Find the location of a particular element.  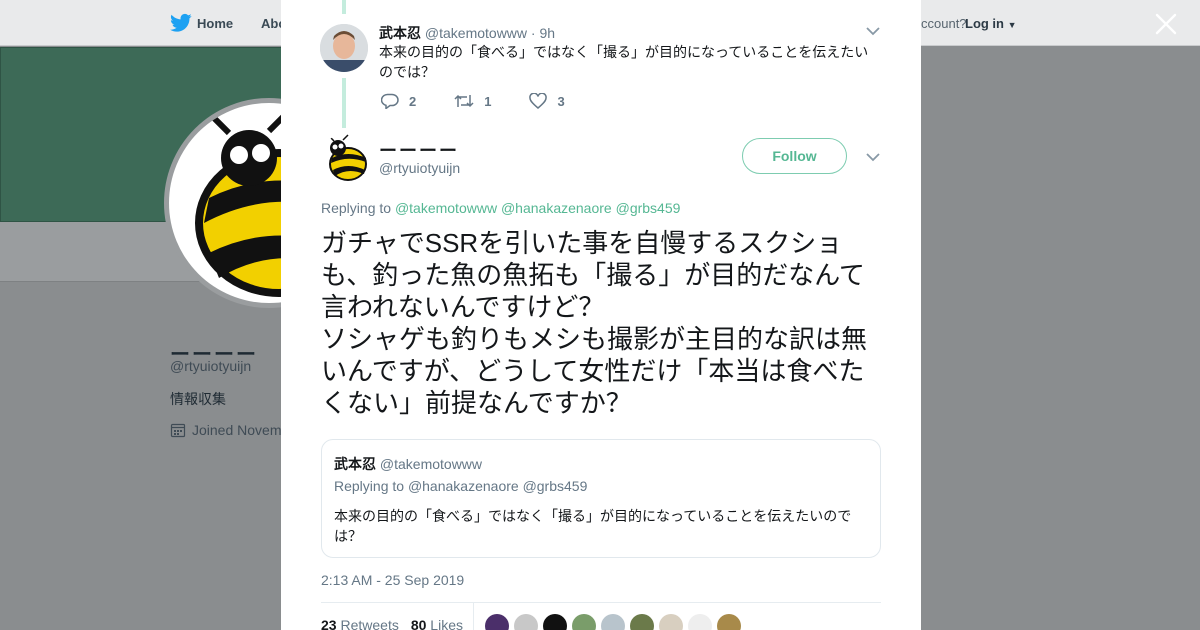

parent-tweet-header: 武本忍 @takemotowww · 9h is located at coordinates (467, 33).